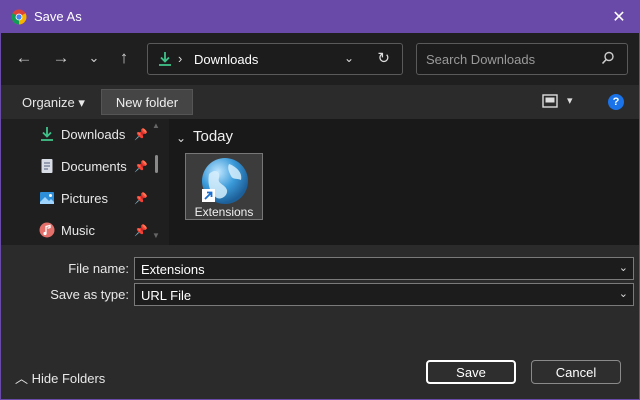 The width and height of the screenshot is (640, 400). Describe the element at coordinates (607, 58) in the screenshot. I see `search-icon` at that location.